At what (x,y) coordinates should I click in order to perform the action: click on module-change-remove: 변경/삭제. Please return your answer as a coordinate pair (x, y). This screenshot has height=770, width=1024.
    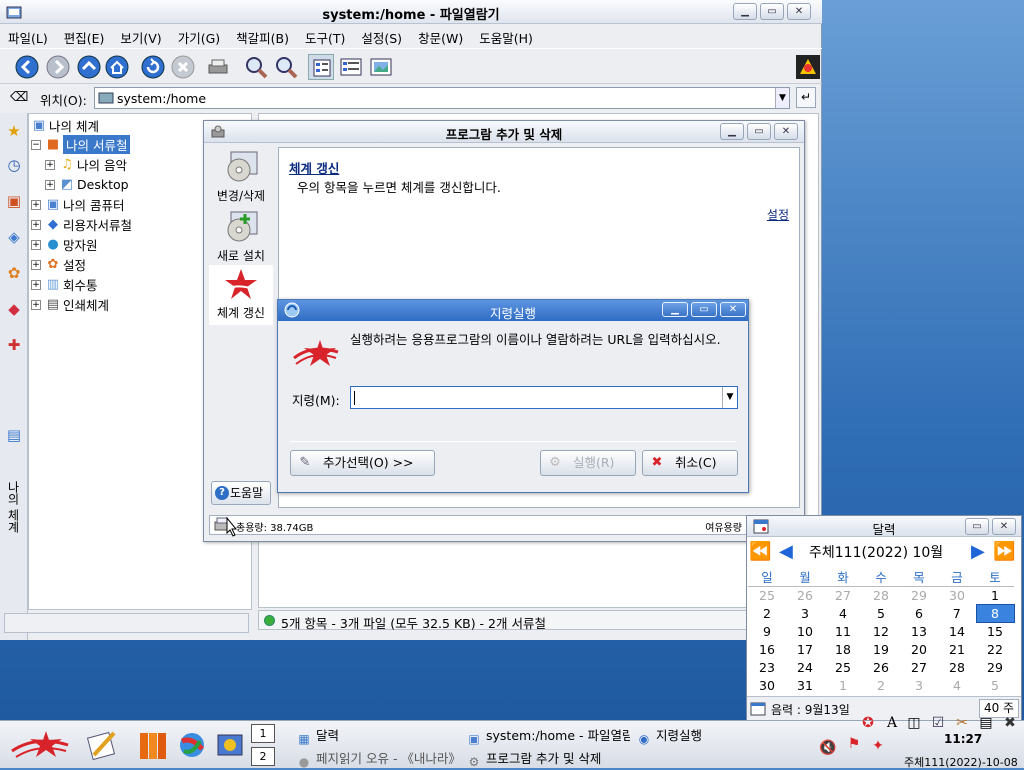
    Looking at the image, I should click on (241, 178).